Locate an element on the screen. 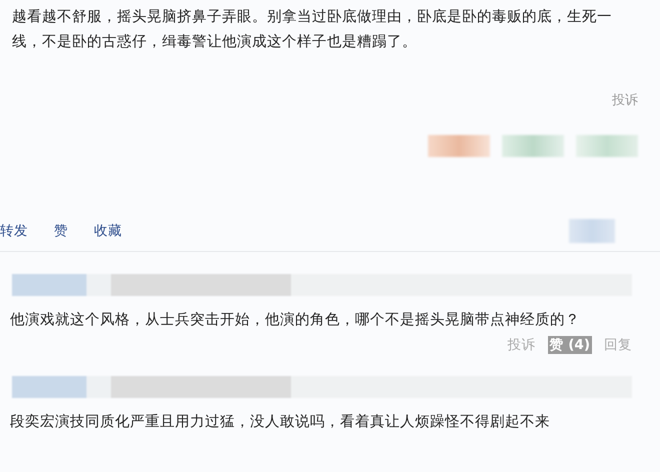  report-link: 投诉 is located at coordinates (625, 100).